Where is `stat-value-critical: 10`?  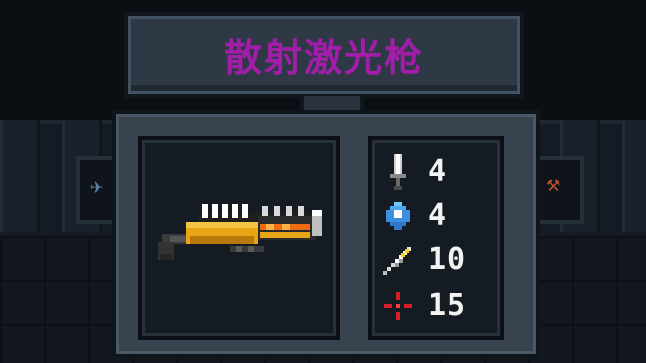
stat-value-critical: 10 is located at coordinates (447, 259).